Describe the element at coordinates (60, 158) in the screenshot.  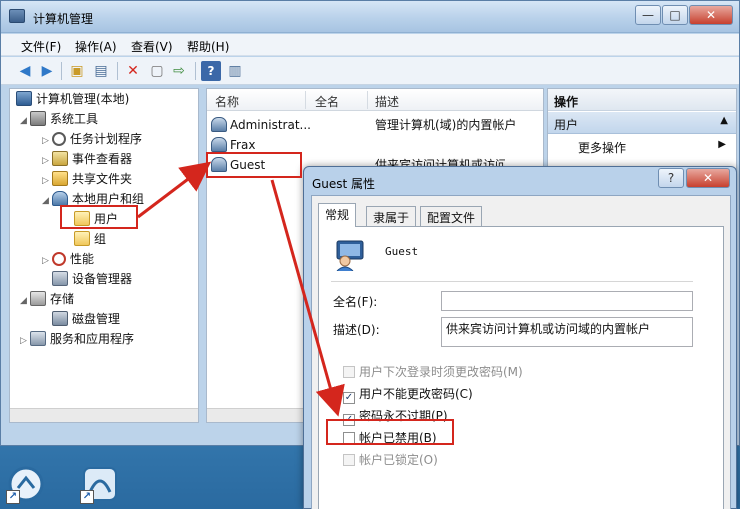
I see `event-viewer-icon` at that location.